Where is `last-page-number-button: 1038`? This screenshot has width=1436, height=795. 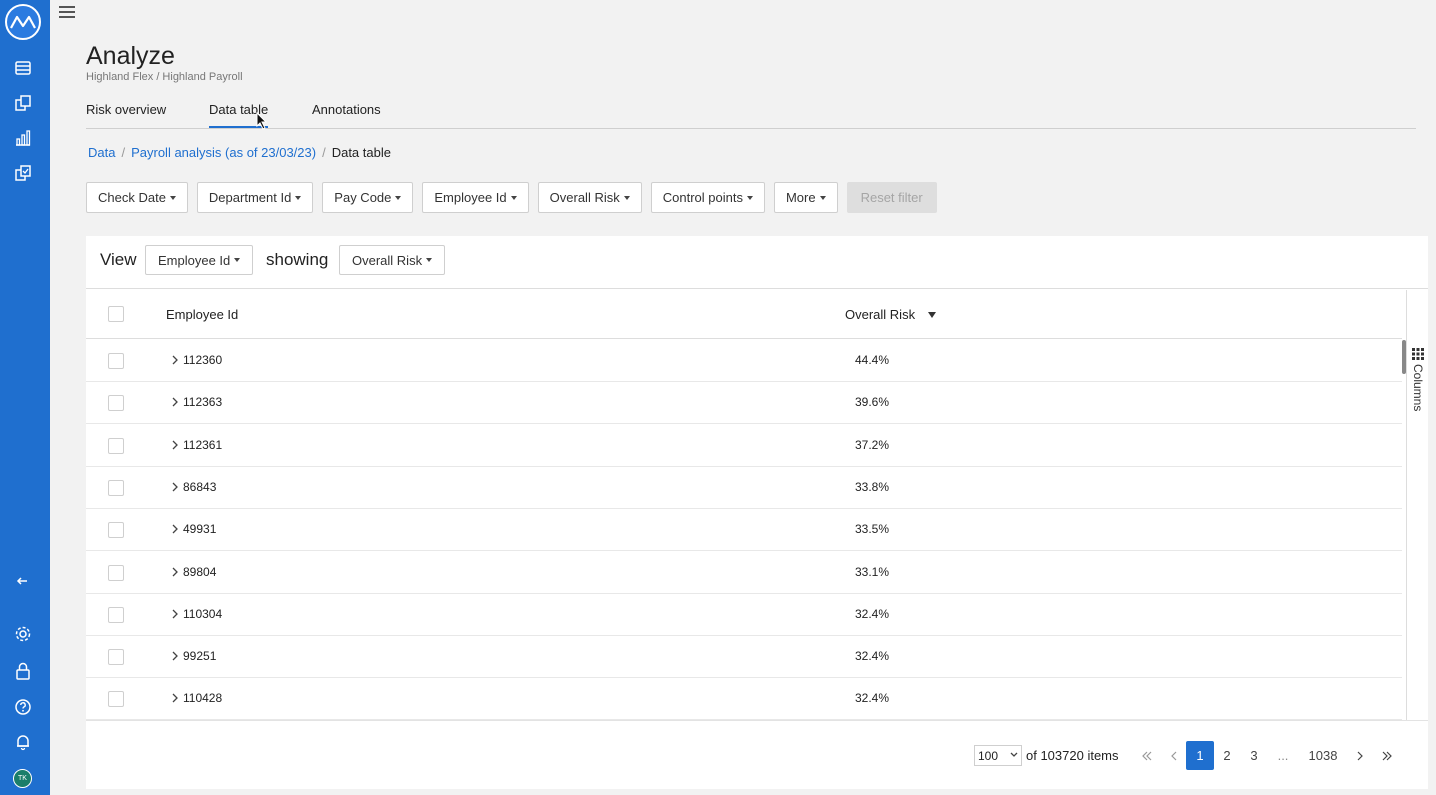
last-page-number-button: 1038 is located at coordinates (1323, 755).